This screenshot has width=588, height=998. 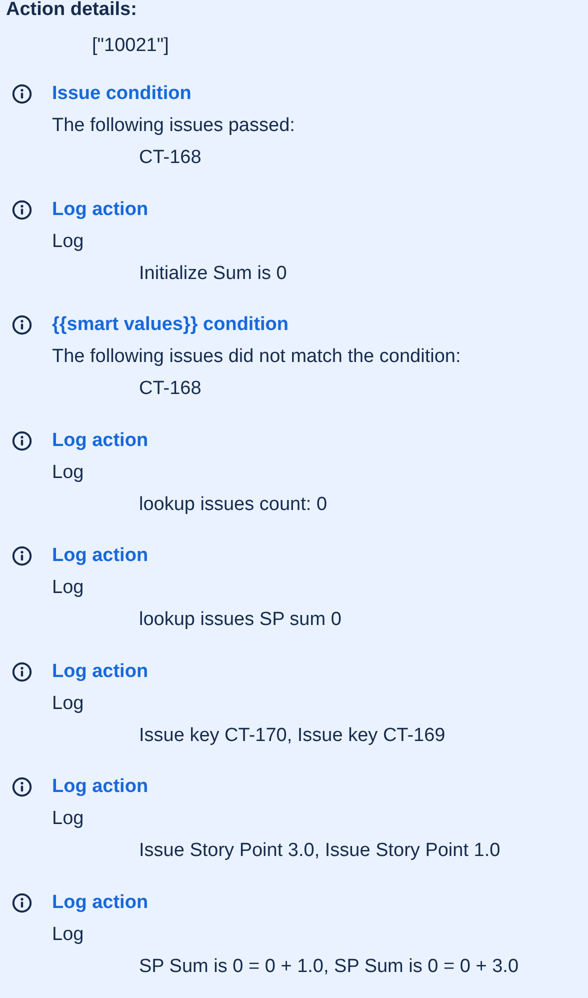 I want to click on action-detail: lookup issues count: 0, so click(x=233, y=504).